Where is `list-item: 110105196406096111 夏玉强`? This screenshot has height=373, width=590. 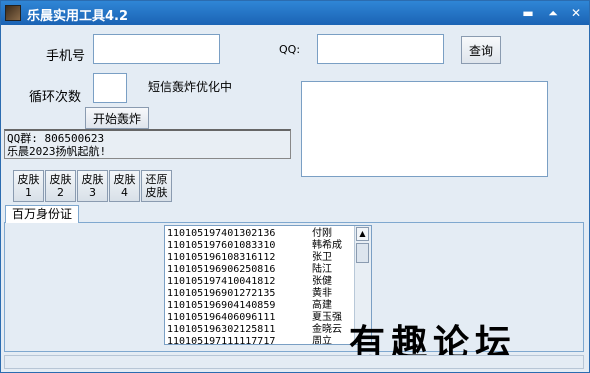 list-item: 110105196406096111 夏玉强 is located at coordinates (262, 317).